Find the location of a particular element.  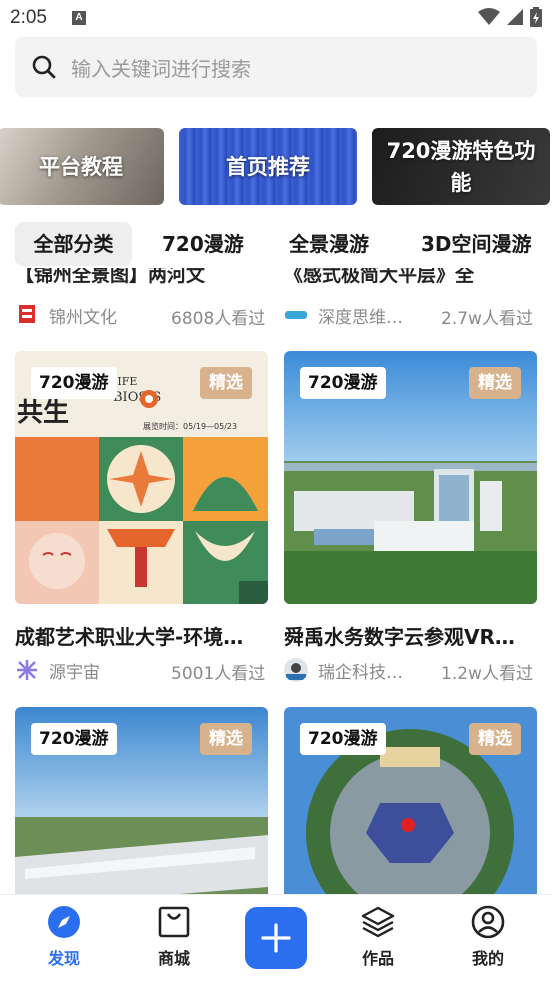

nav-shop: 商城 is located at coordinates (174, 937).